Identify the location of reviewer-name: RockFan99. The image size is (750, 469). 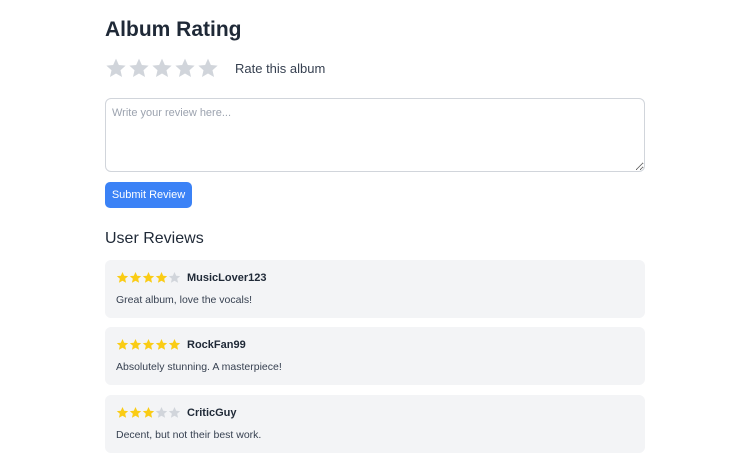
(216, 344).